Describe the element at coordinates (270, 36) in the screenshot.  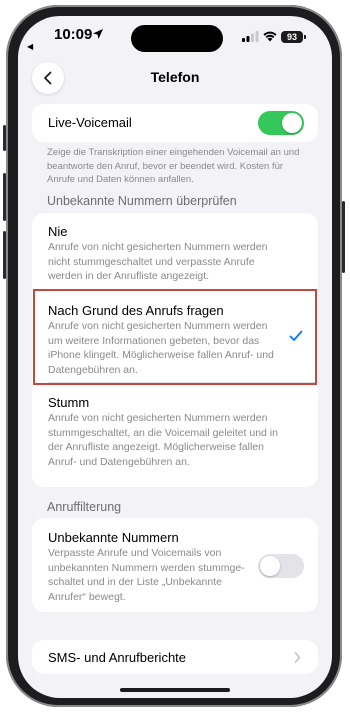
I see `wifi-icon` at that location.